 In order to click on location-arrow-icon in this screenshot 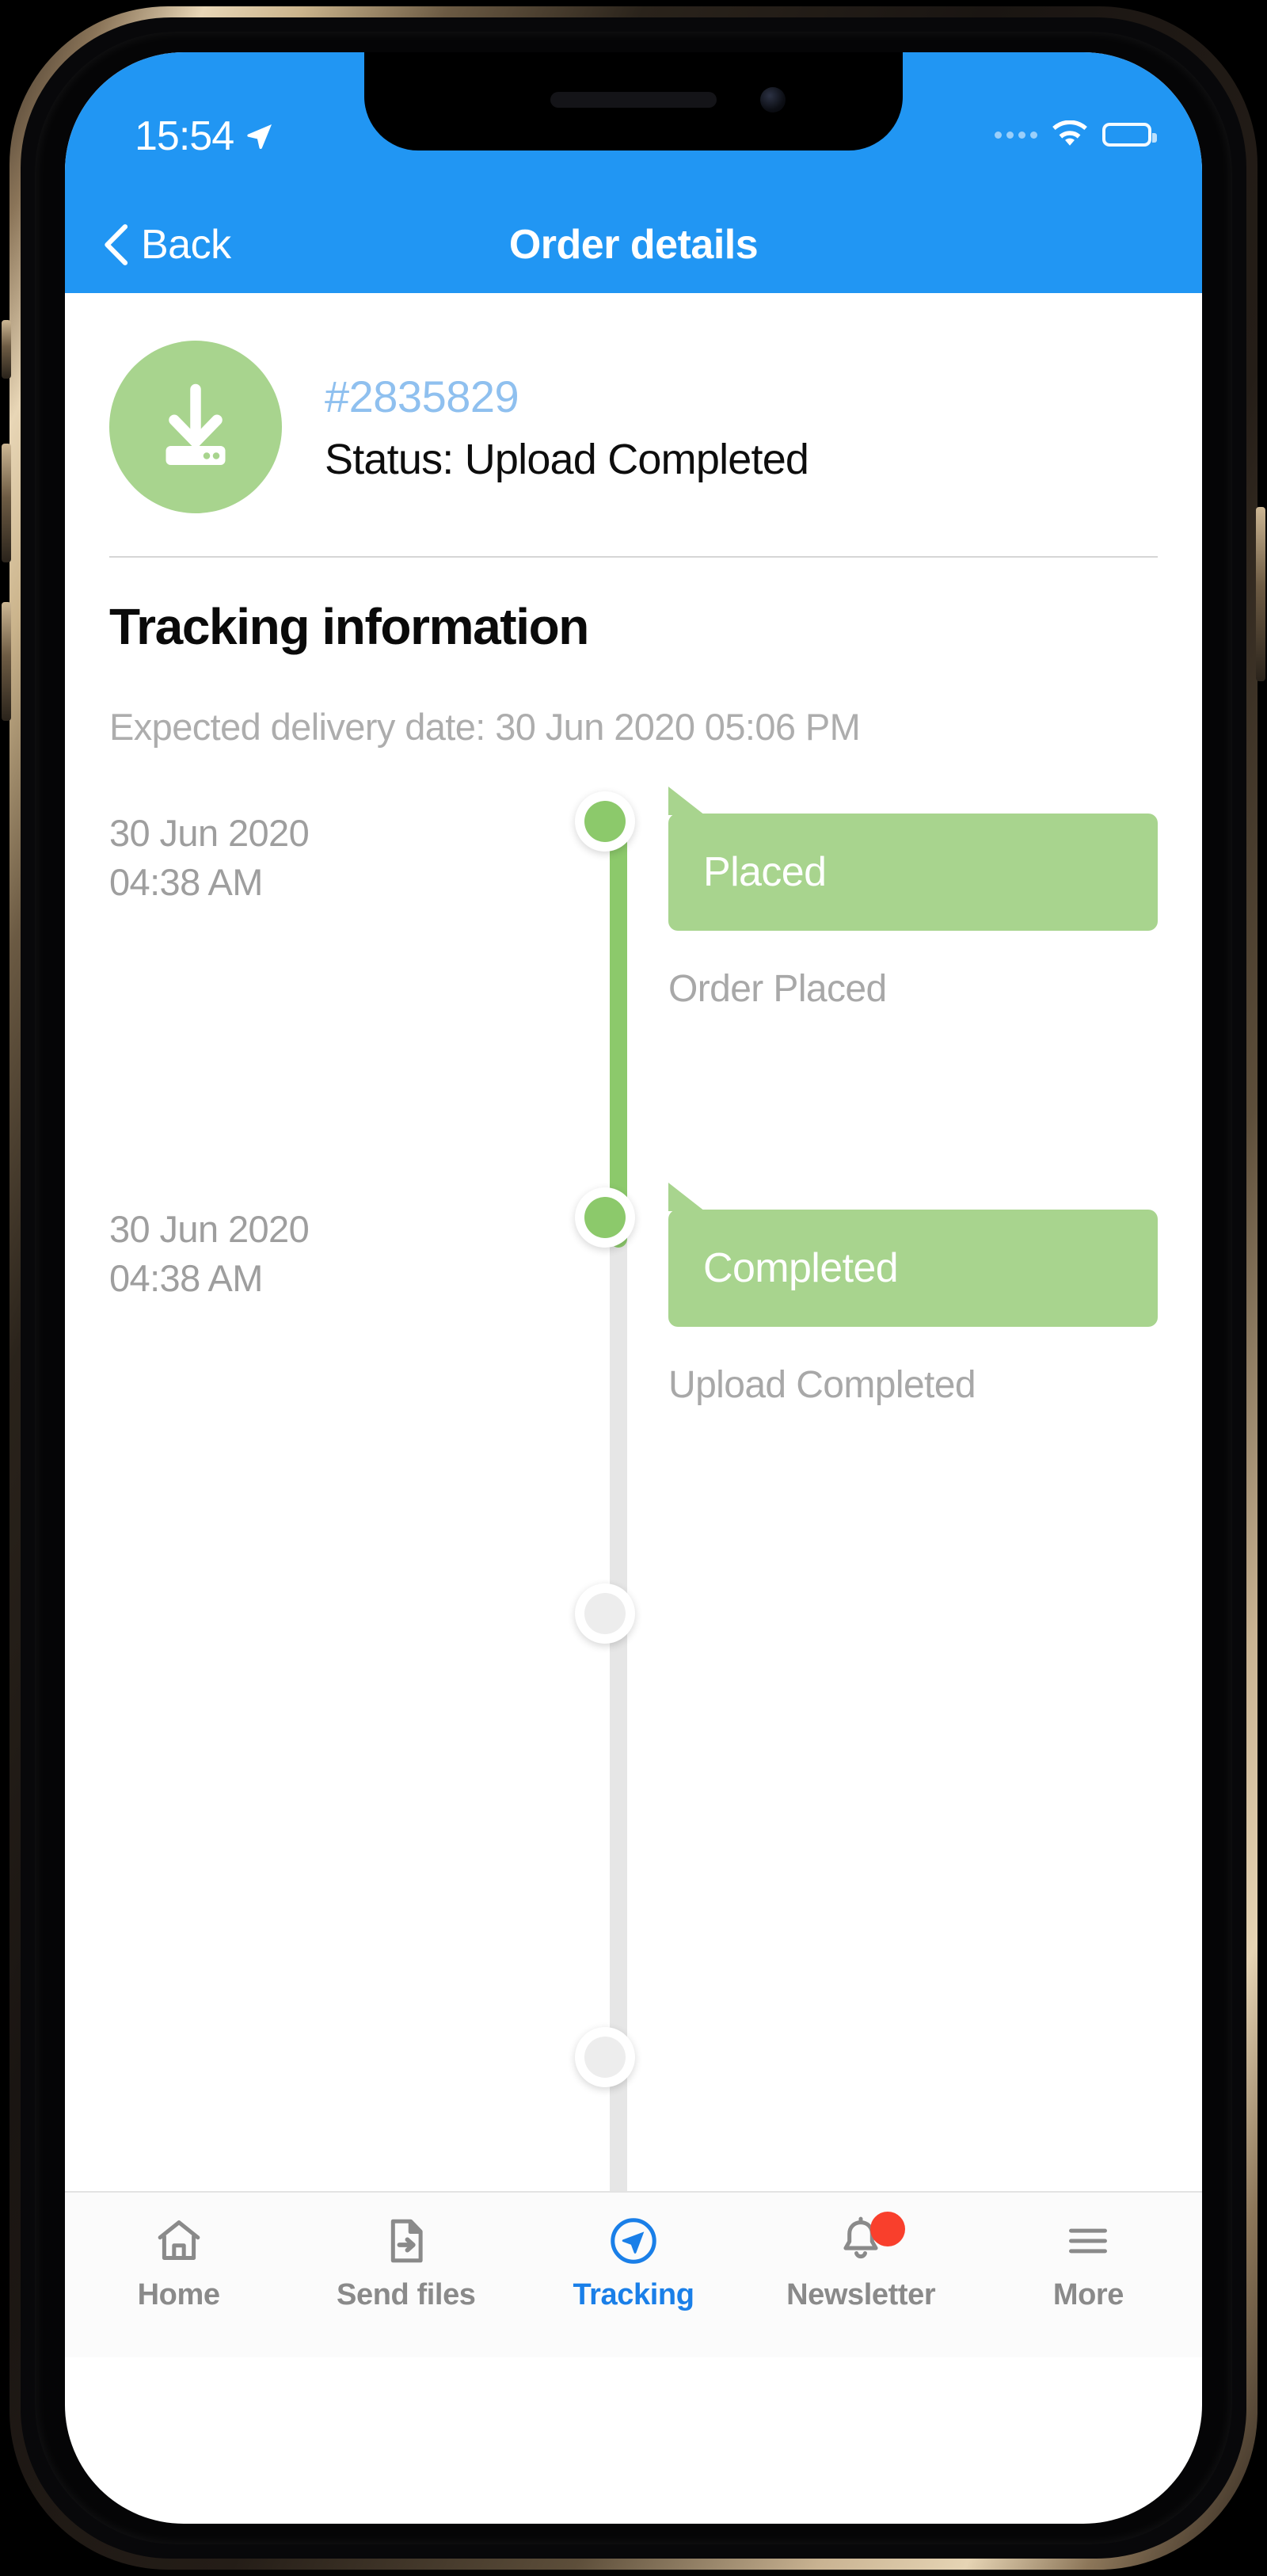, I will do `click(260, 136)`.